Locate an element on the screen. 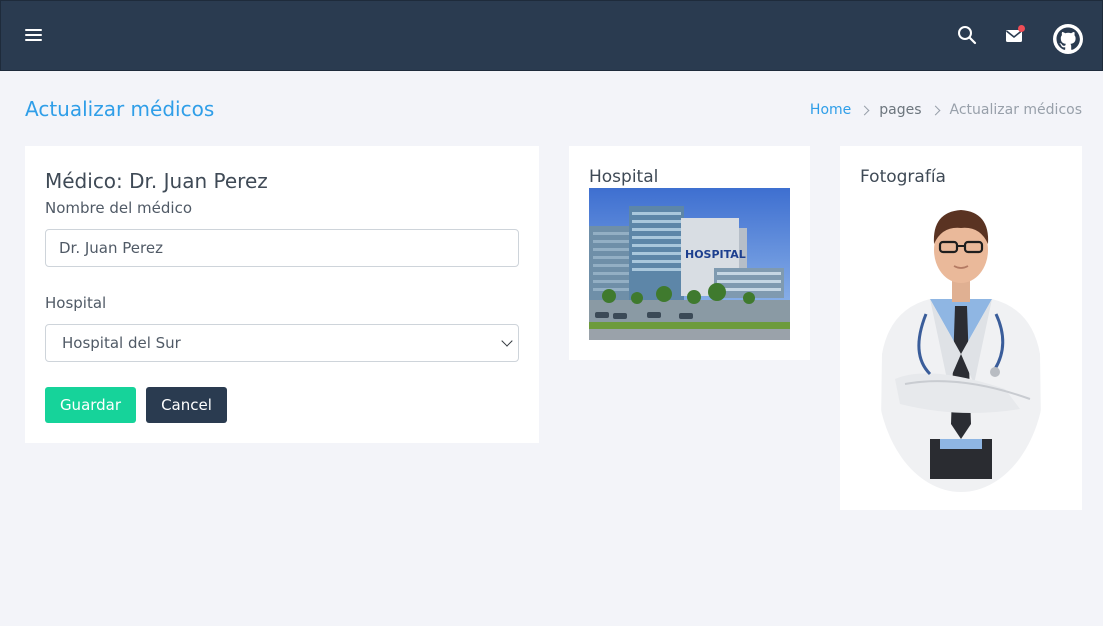  topbar is located at coordinates (551, 35).